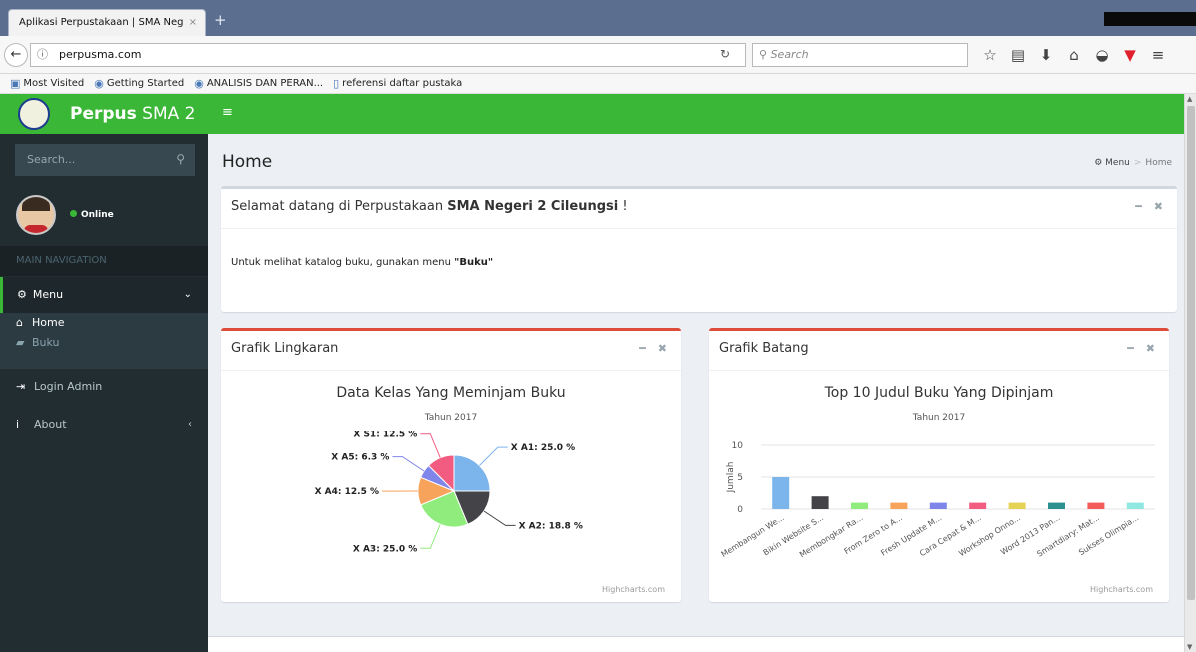 The height and width of the screenshot is (652, 1196). Describe the element at coordinates (16, 55) in the screenshot. I see `back-button: ←` at that location.